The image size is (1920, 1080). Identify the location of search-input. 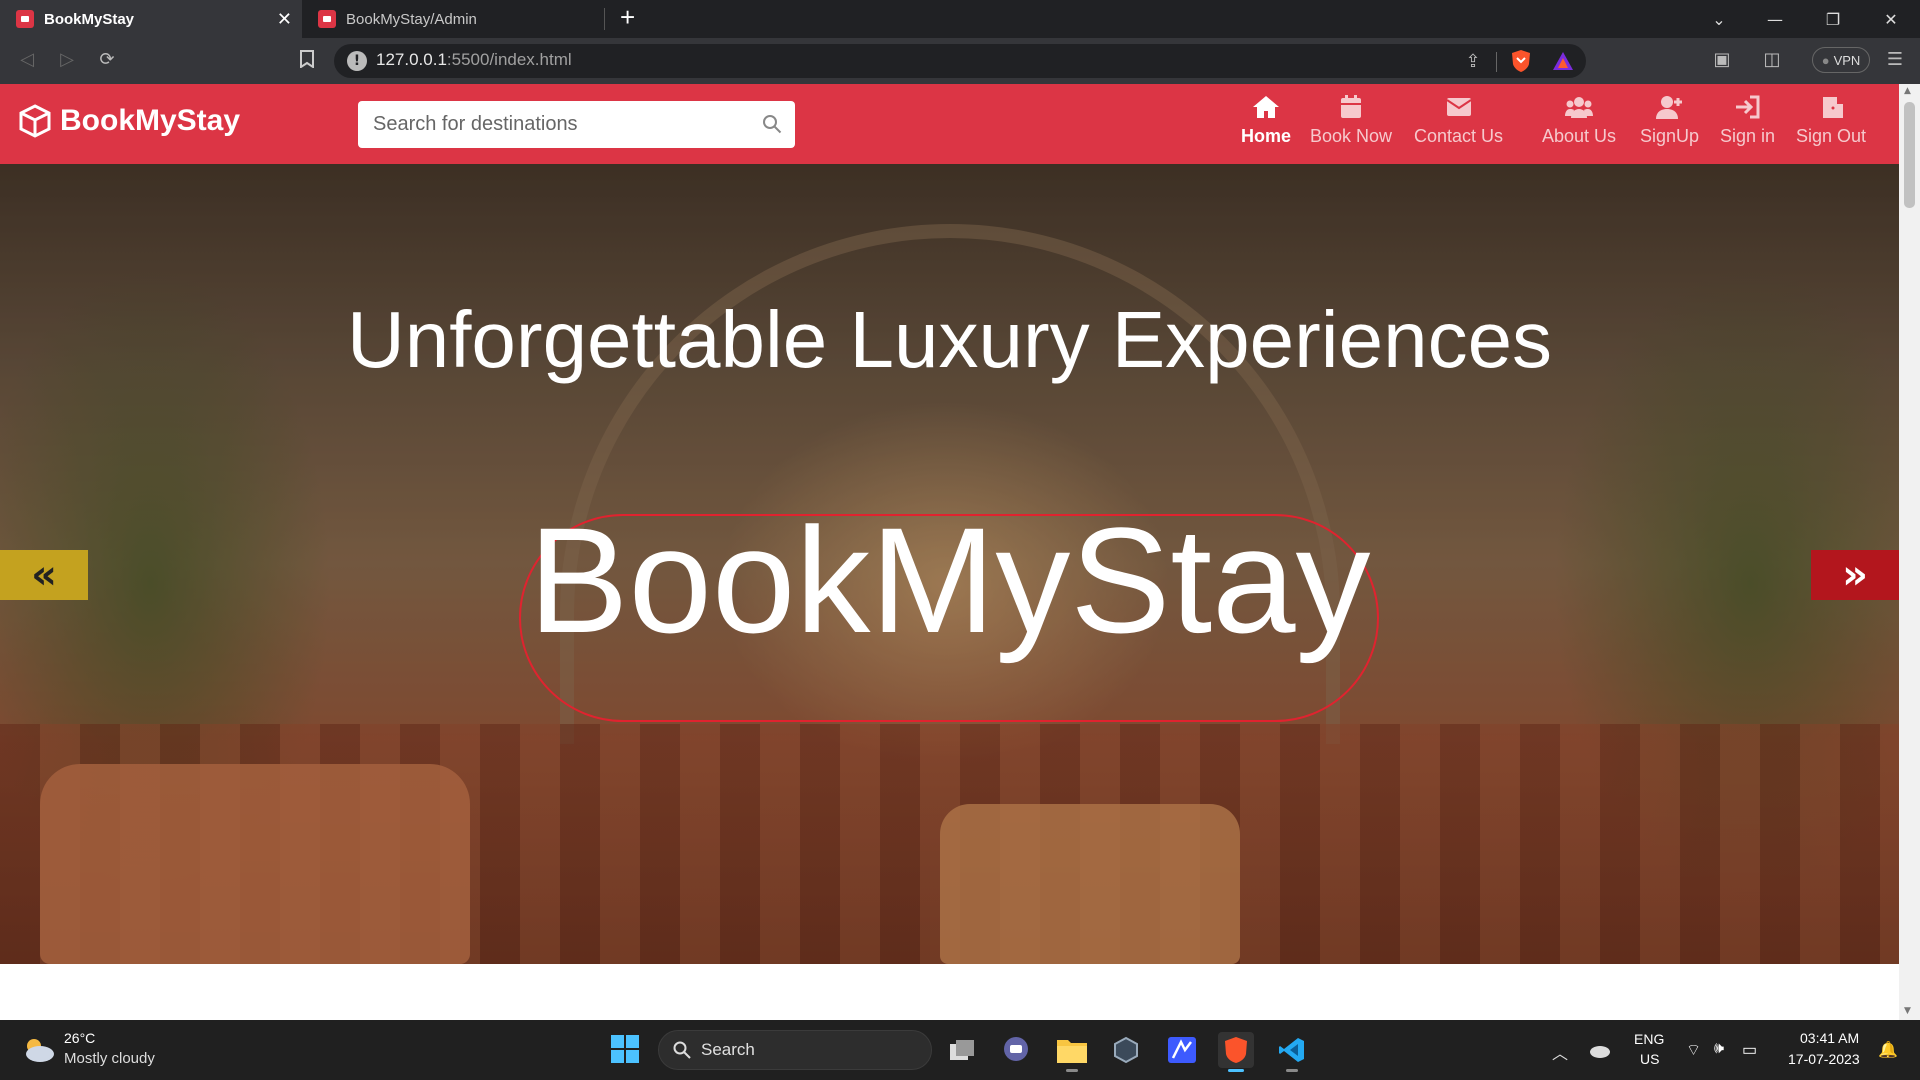
(548, 124).